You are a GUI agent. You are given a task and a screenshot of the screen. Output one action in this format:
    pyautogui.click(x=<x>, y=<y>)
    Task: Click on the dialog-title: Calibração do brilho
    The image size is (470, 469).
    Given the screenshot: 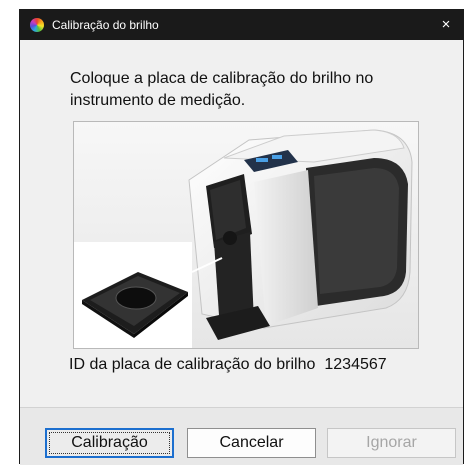 What is the action you would take?
    pyautogui.click(x=105, y=25)
    